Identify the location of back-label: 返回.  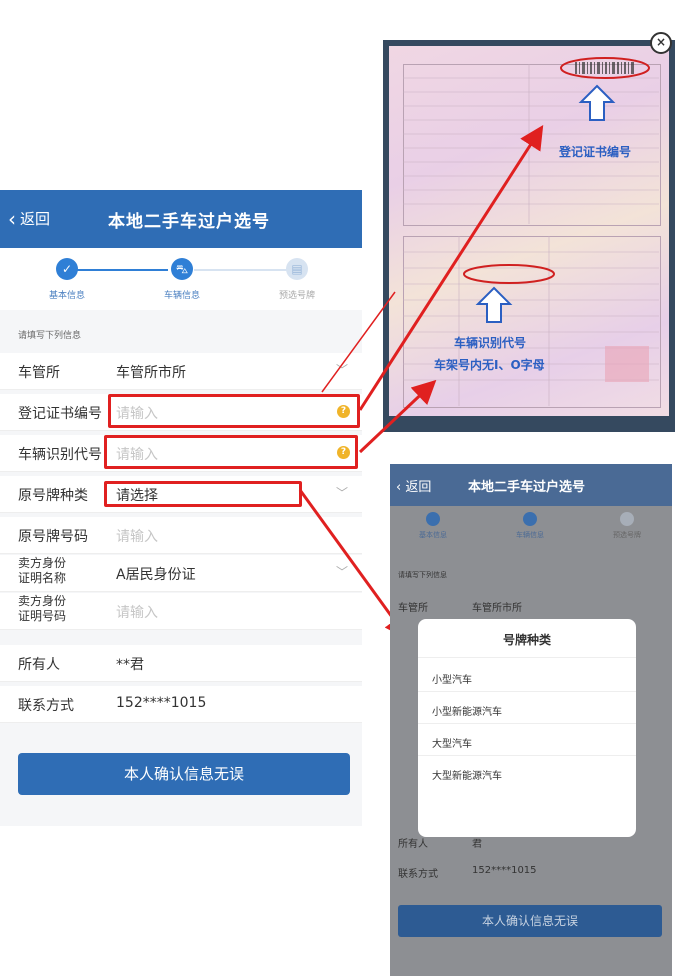
(35, 219).